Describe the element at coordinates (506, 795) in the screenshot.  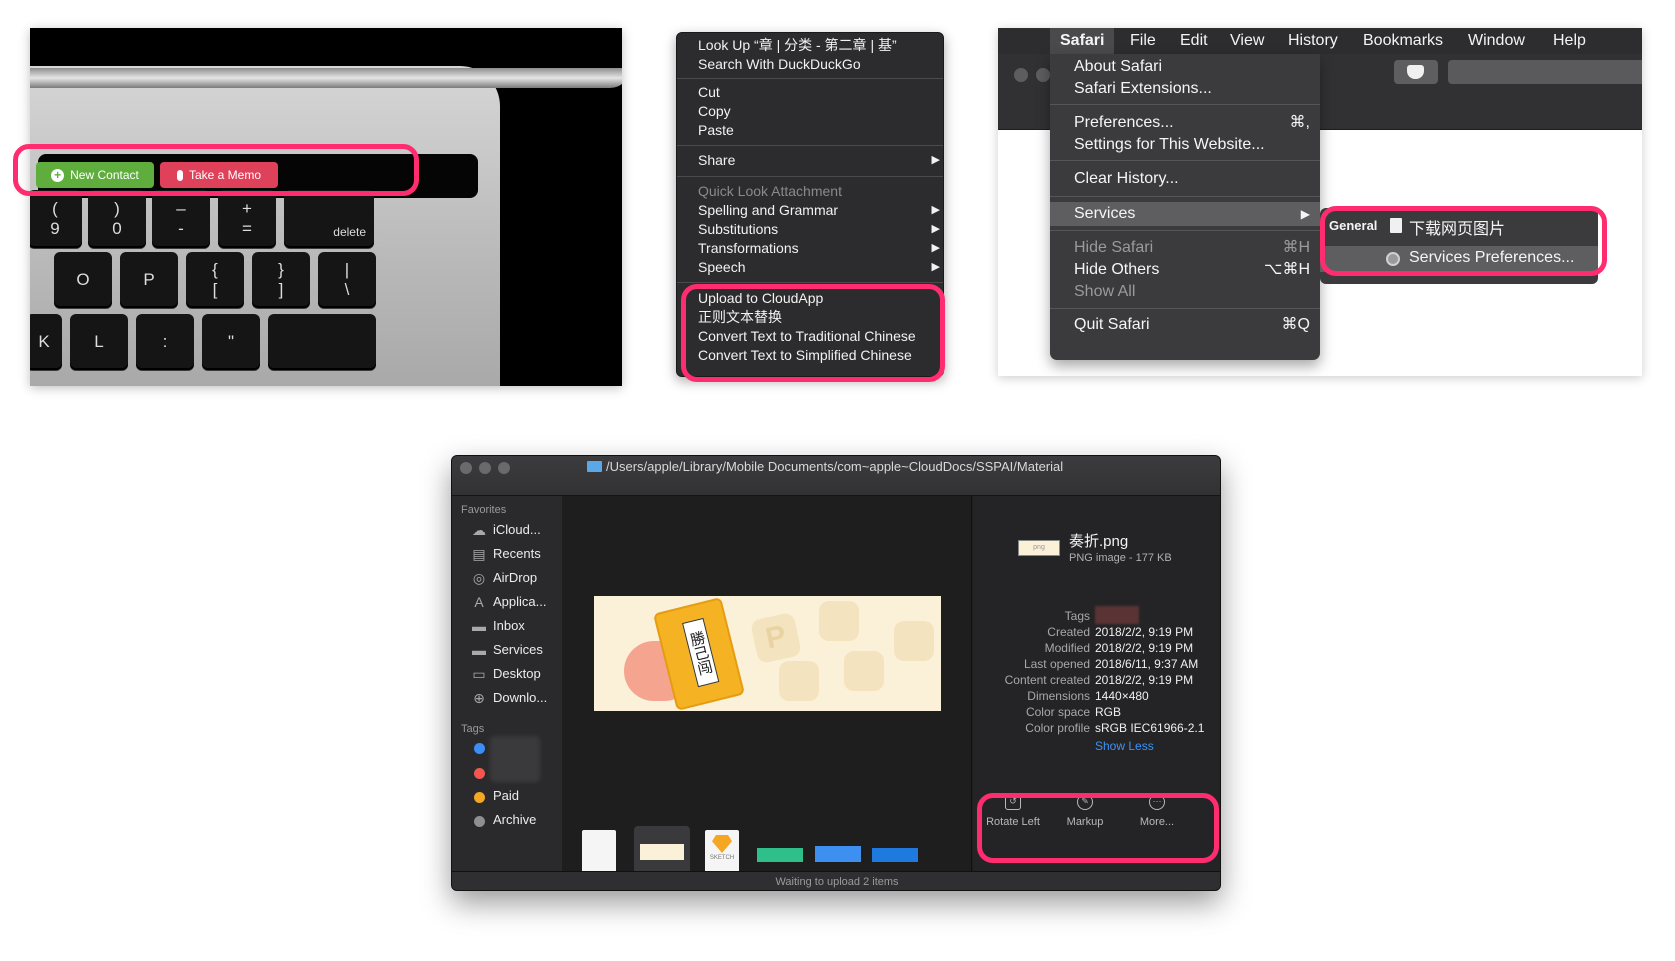
I see `tag-paid: Paid` at that location.